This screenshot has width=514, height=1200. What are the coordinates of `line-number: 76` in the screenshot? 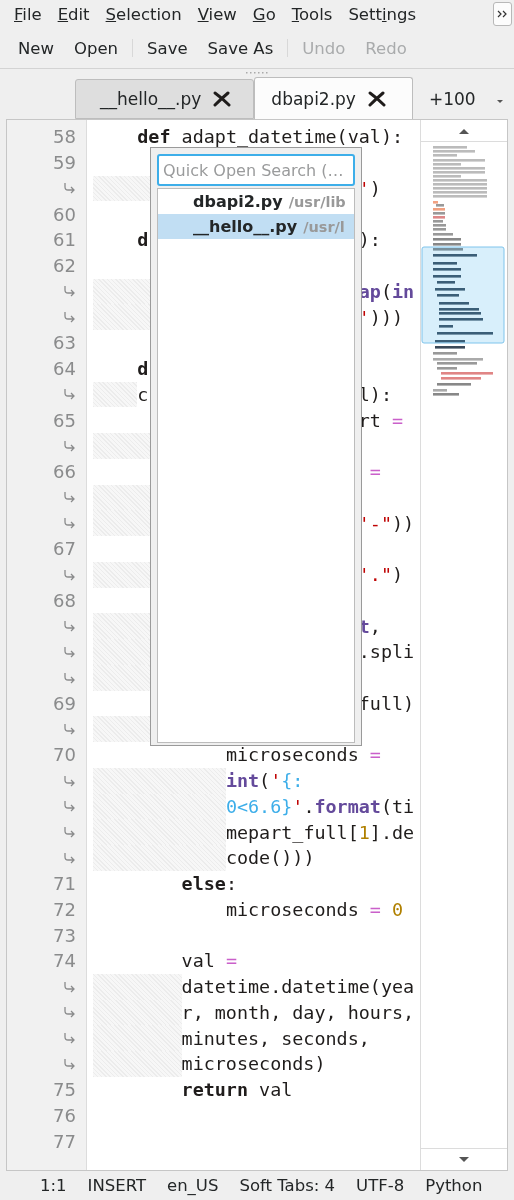 It's located at (64, 1115).